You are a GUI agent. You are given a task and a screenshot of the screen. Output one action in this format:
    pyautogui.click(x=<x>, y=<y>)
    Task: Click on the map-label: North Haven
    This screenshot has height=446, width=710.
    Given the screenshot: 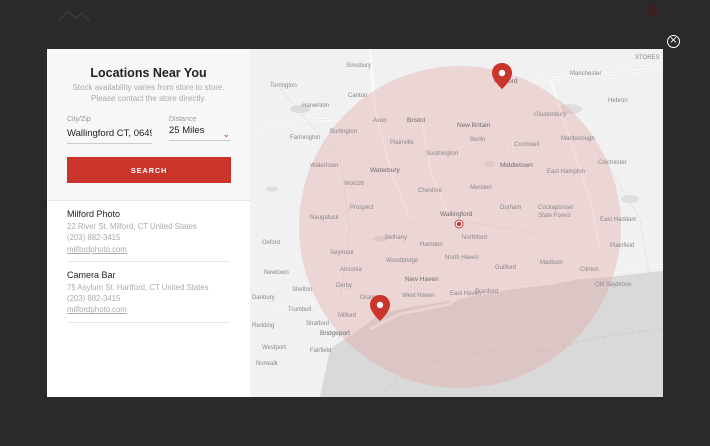 What is the action you would take?
    pyautogui.click(x=462, y=258)
    